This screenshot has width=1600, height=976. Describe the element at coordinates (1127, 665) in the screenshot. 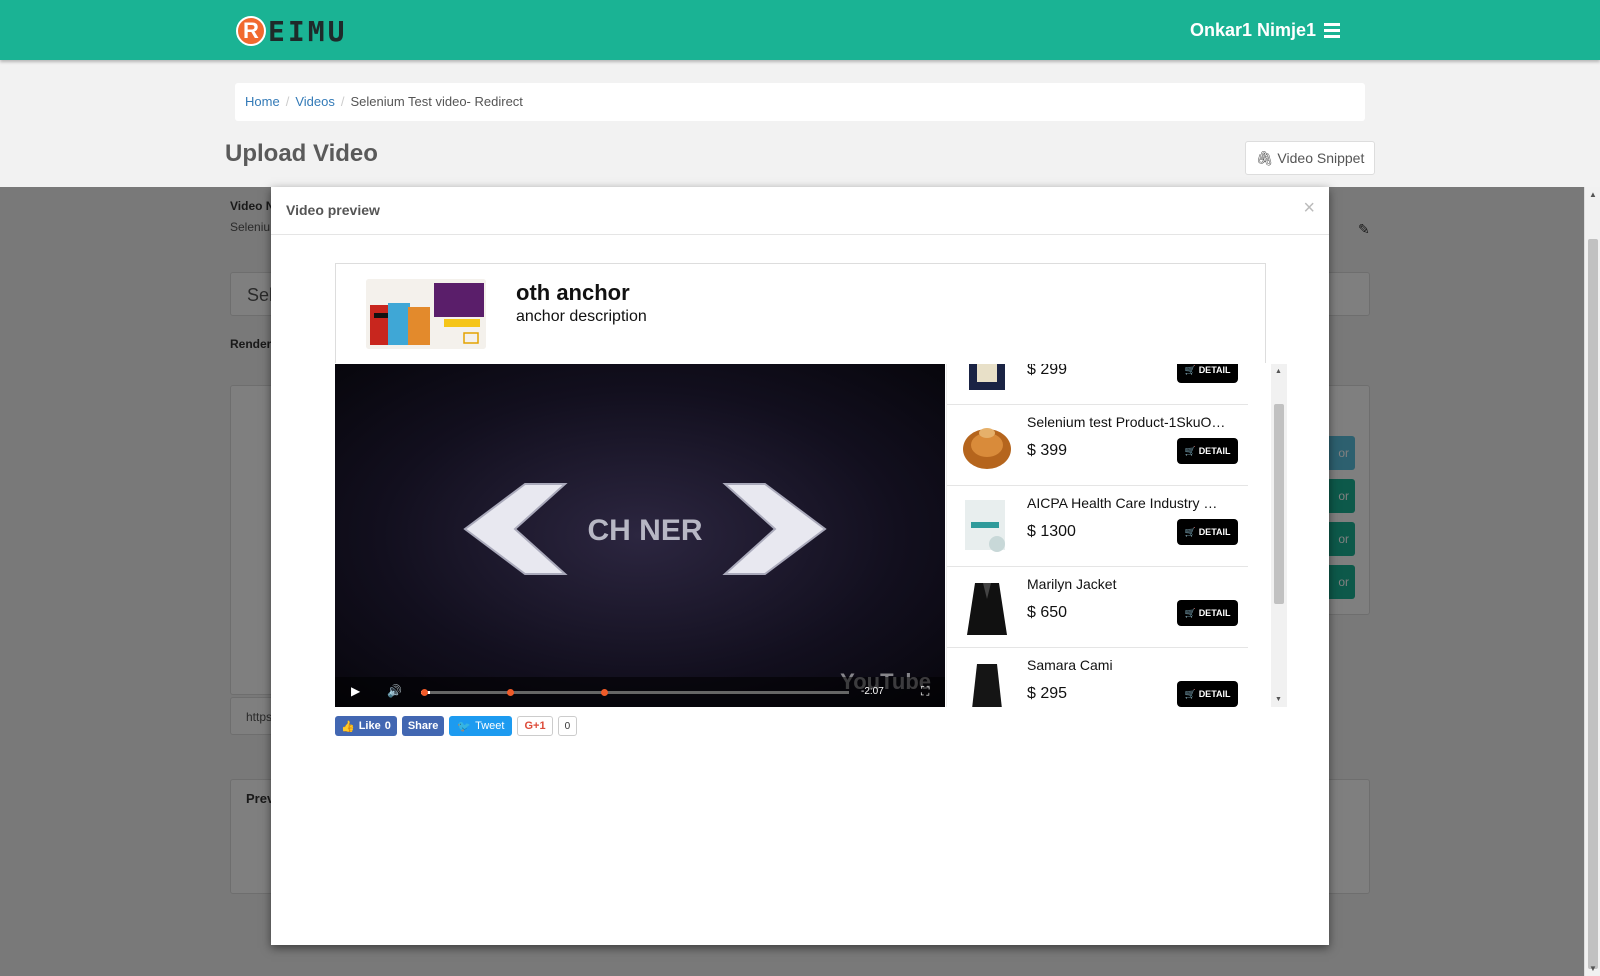

I see `product-name: Samara Cami` at that location.